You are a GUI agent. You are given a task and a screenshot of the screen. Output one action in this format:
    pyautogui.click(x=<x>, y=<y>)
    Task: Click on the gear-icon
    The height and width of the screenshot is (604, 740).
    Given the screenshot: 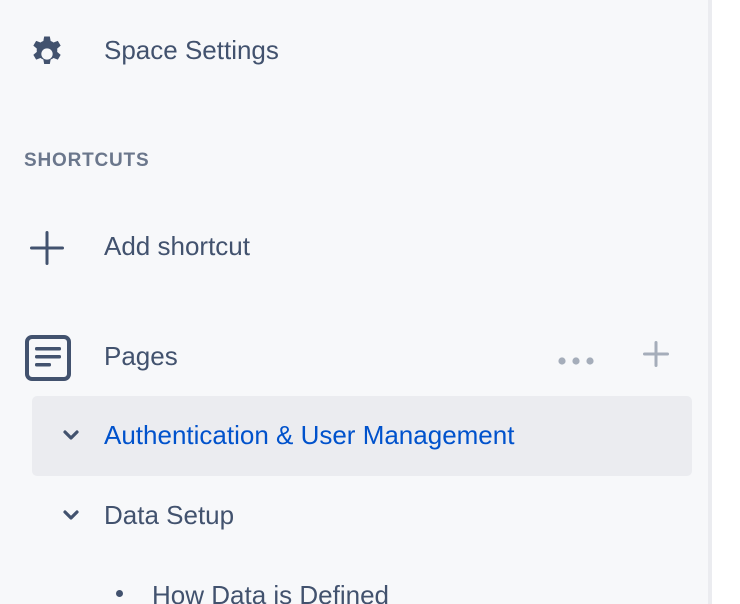 What is the action you would take?
    pyautogui.click(x=47, y=52)
    